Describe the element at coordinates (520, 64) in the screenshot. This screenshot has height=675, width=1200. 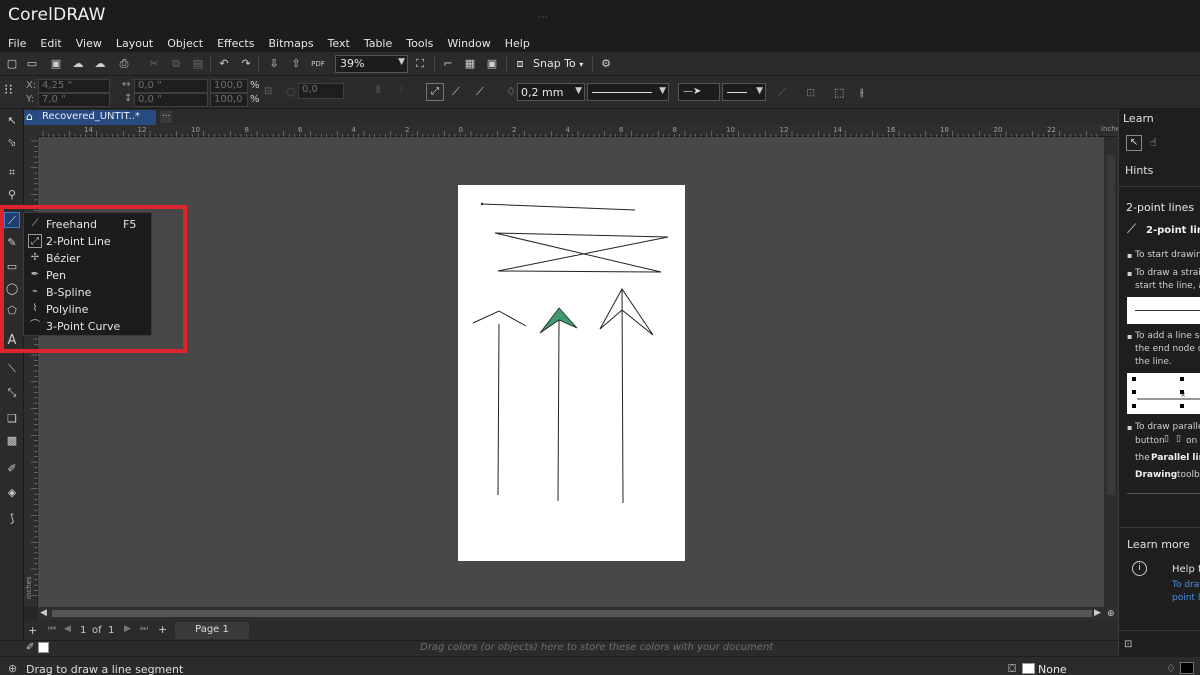
I see `snap-icon: ⧈` at that location.